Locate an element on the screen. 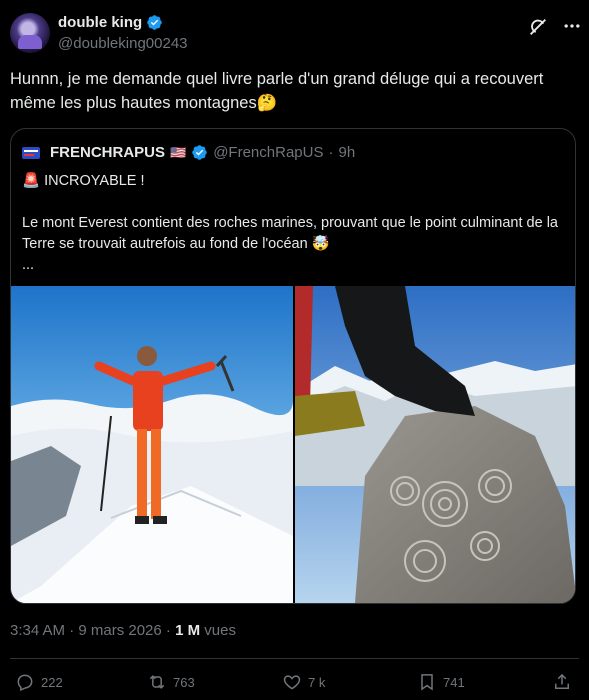 The width and height of the screenshot is (589, 700). share-icon is located at coordinates (562, 681).